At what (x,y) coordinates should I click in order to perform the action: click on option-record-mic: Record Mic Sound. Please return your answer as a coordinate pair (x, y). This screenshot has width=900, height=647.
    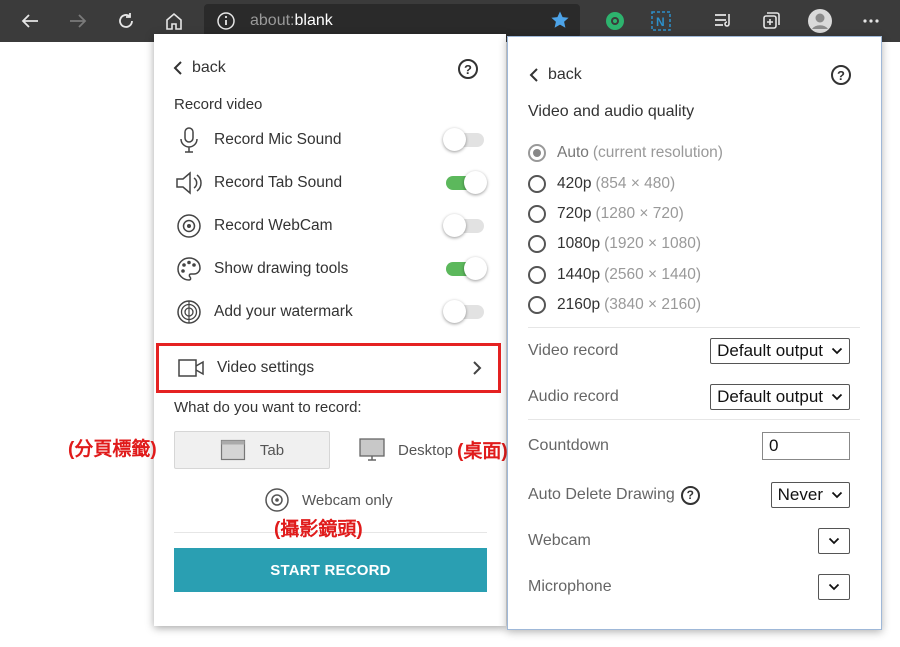
    Looking at the image, I should click on (329, 140).